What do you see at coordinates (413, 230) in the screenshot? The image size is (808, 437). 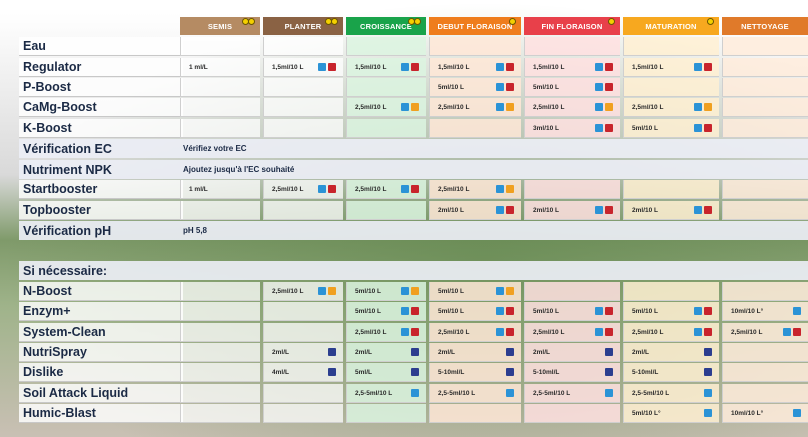 I see `section-row: Vérification pH pH 5,8` at bounding box center [413, 230].